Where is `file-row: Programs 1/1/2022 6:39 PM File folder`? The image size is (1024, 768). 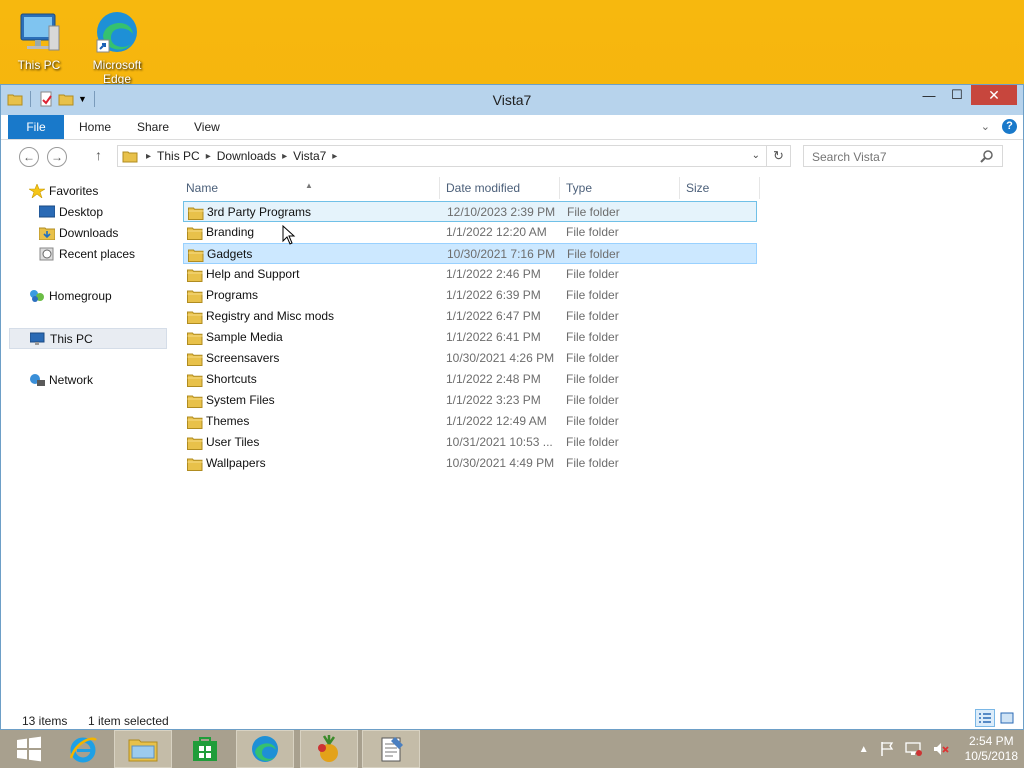 file-row: Programs 1/1/2022 6:39 PM File folder is located at coordinates (473, 295).